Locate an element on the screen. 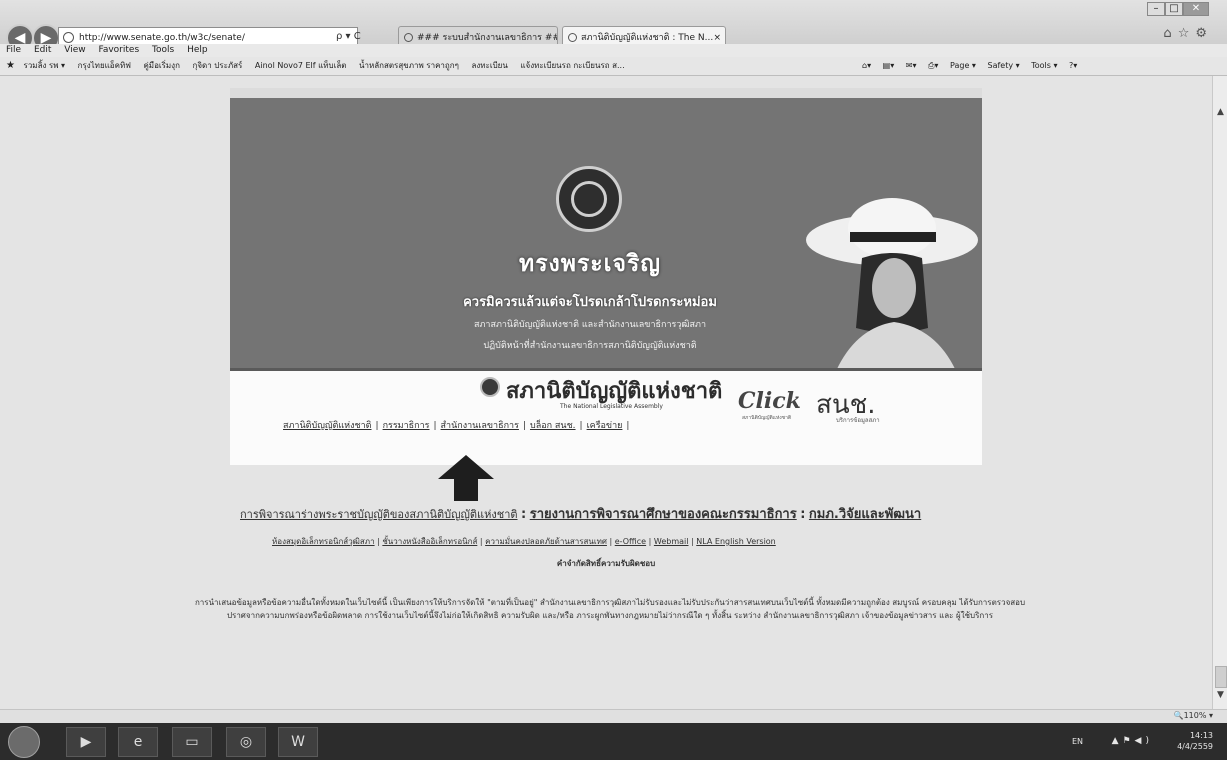 The height and width of the screenshot is (760, 1227). link-committee-reports: รายงานการพิจารณาศึกษาของคณะกรรมาธิการ is located at coordinates (663, 514).